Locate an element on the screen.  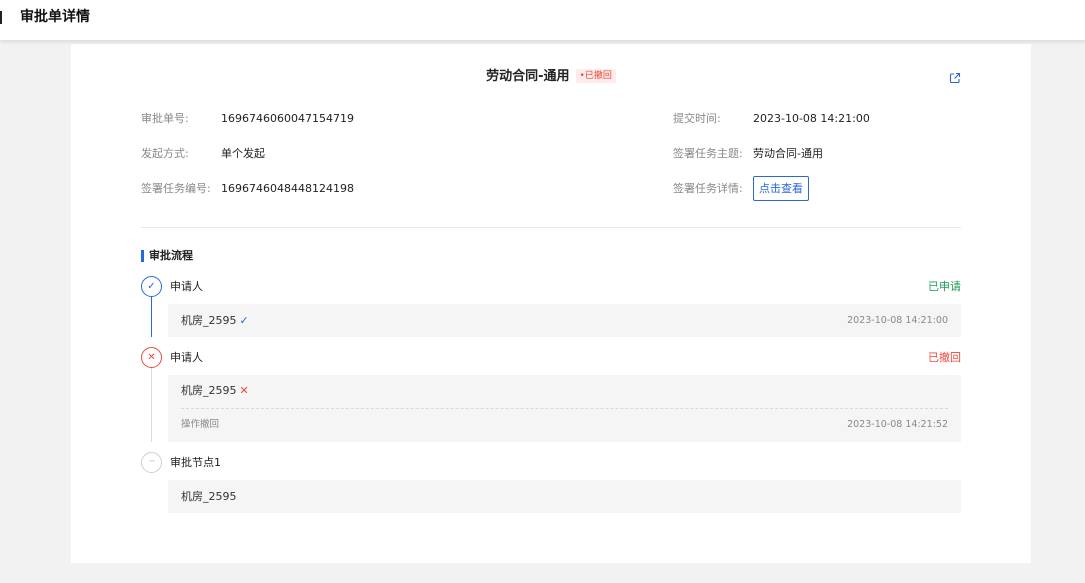
approval-no-row: 审批单号: 1696746060047154719 is located at coordinates (247, 119).